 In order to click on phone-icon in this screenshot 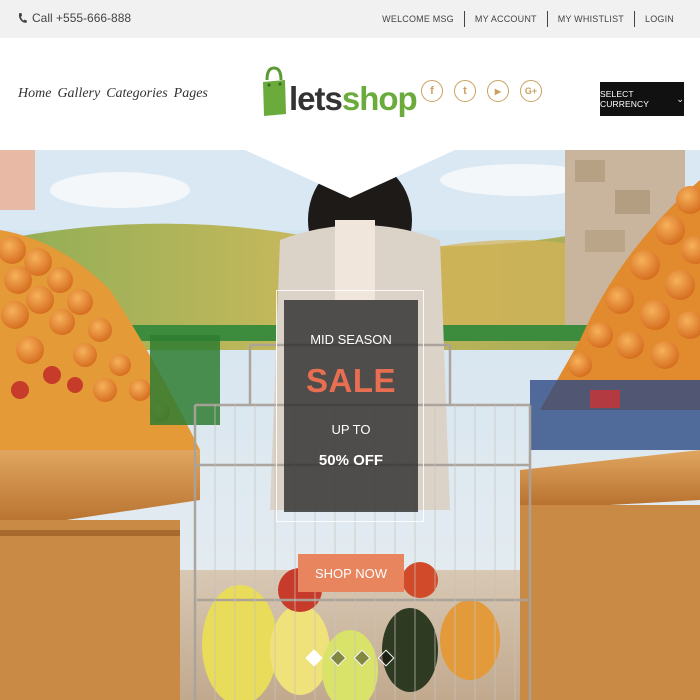, I will do `click(22, 17)`.